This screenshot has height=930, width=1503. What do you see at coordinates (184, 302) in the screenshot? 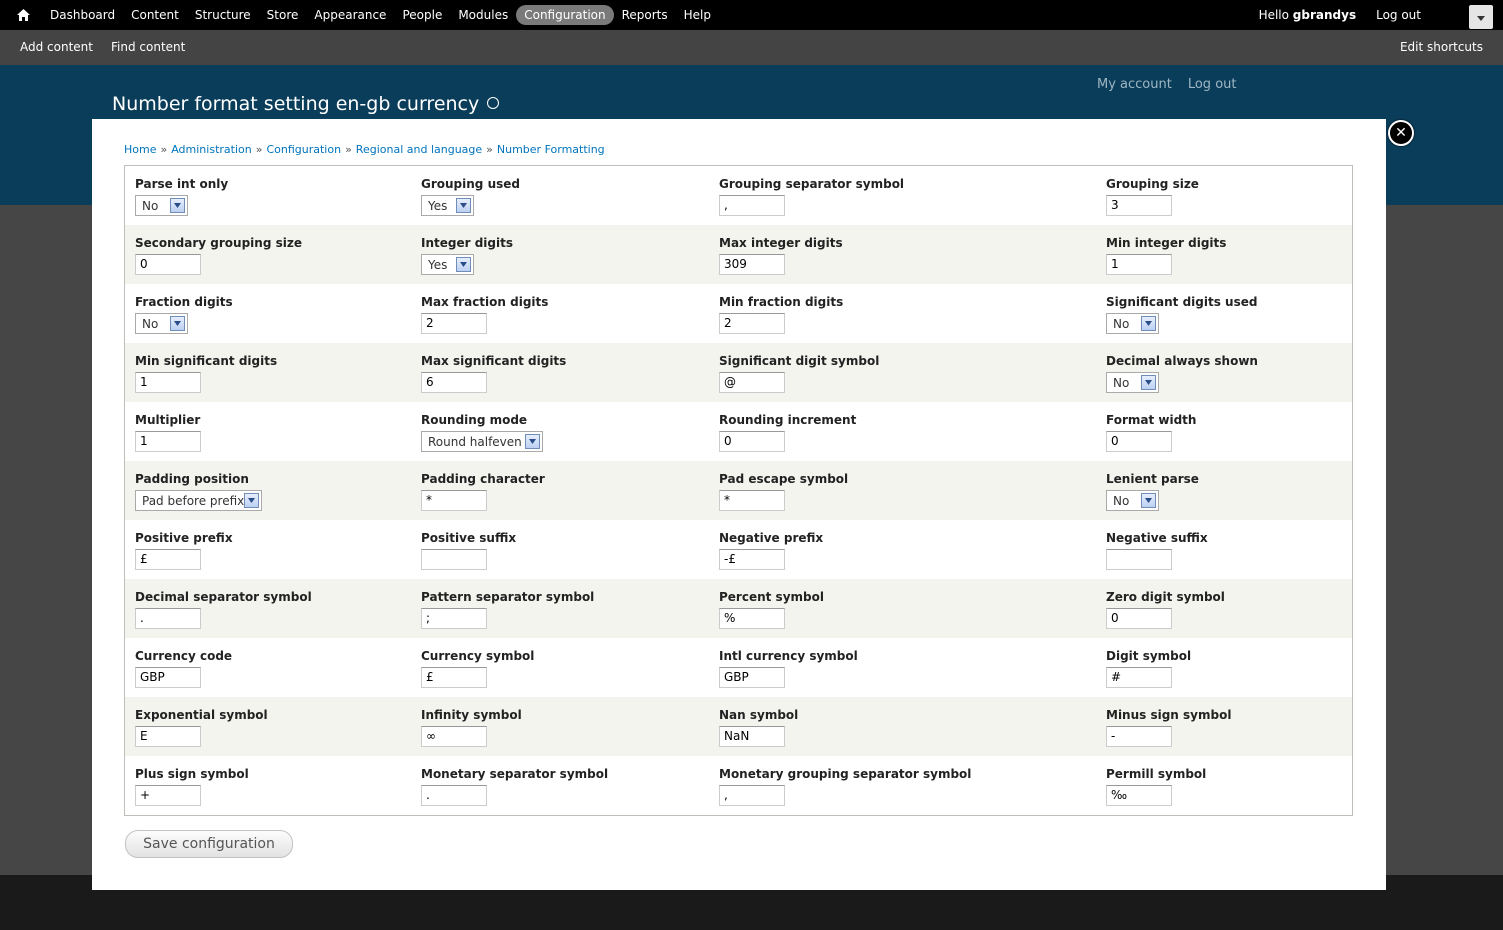
I see `fraction-digits-label: Fraction digits` at bounding box center [184, 302].